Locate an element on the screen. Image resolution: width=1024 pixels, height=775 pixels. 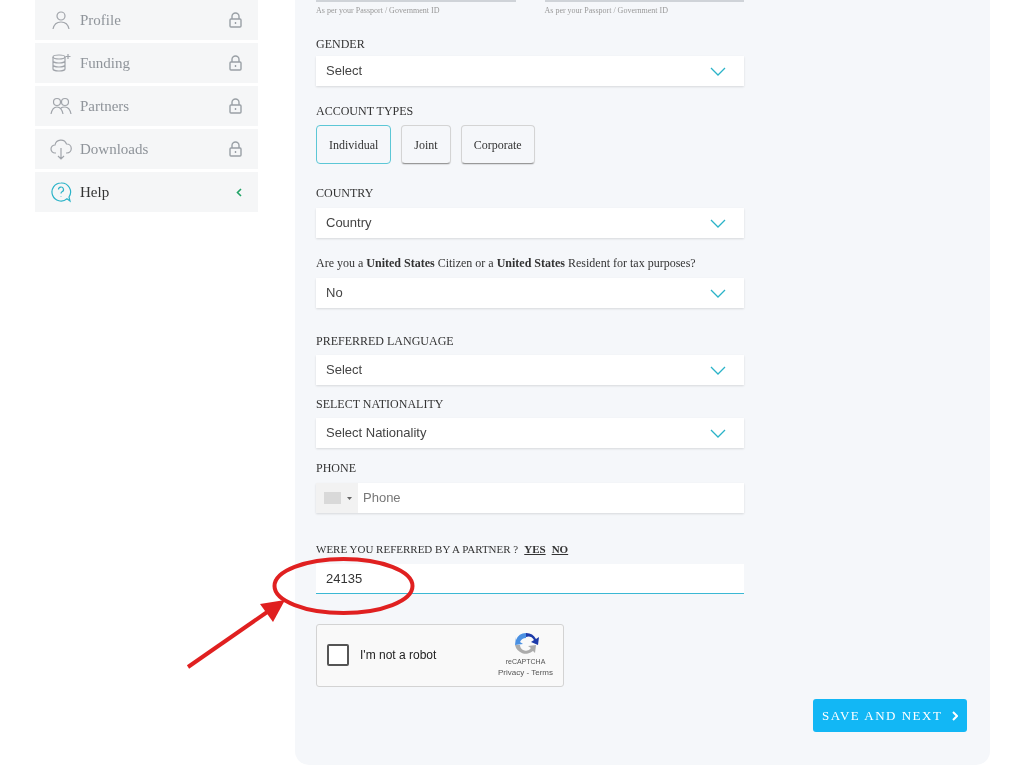
tax-question: Are you a United States Citizen or a United States Resident for tax purposes? is located at coordinates (506, 263).